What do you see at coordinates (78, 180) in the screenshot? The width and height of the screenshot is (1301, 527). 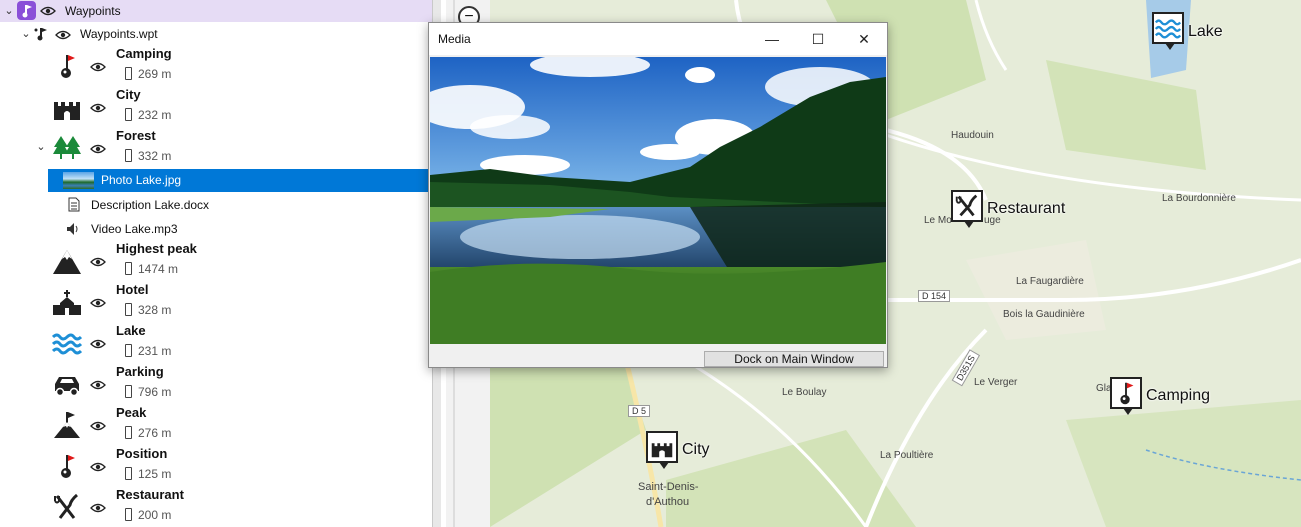 I see `photo-thumbnail-icon` at bounding box center [78, 180].